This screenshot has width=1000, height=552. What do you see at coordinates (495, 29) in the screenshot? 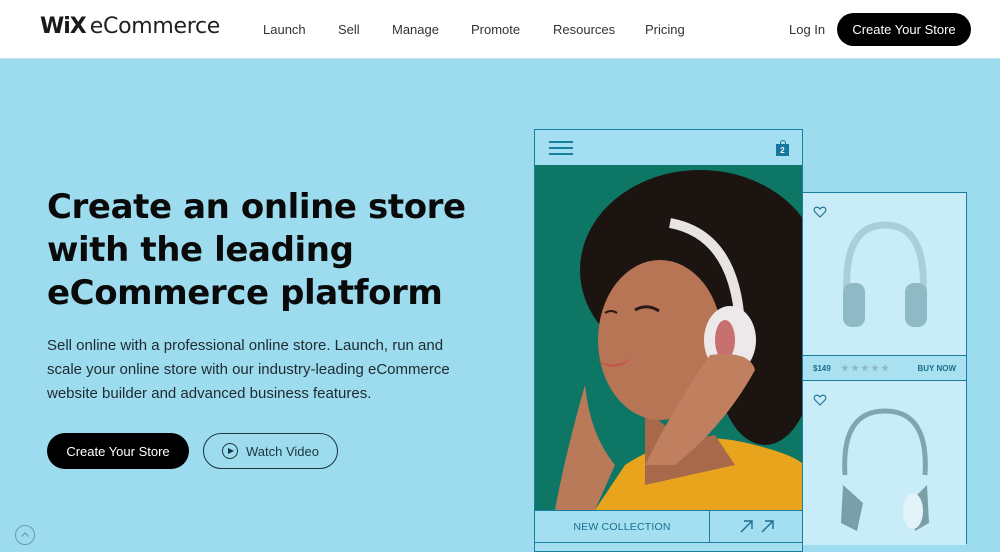
I see `nav-promote: Promote` at bounding box center [495, 29].